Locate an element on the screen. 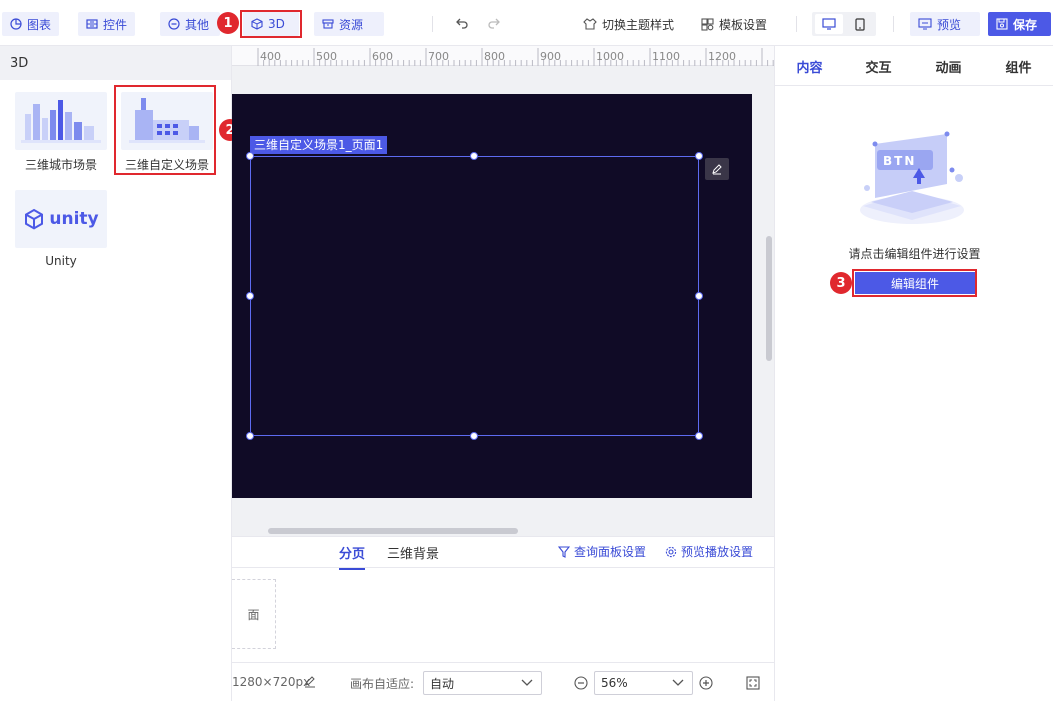 The width and height of the screenshot is (1053, 701). canvas-fit-label: 画布自适应: is located at coordinates (382, 684).